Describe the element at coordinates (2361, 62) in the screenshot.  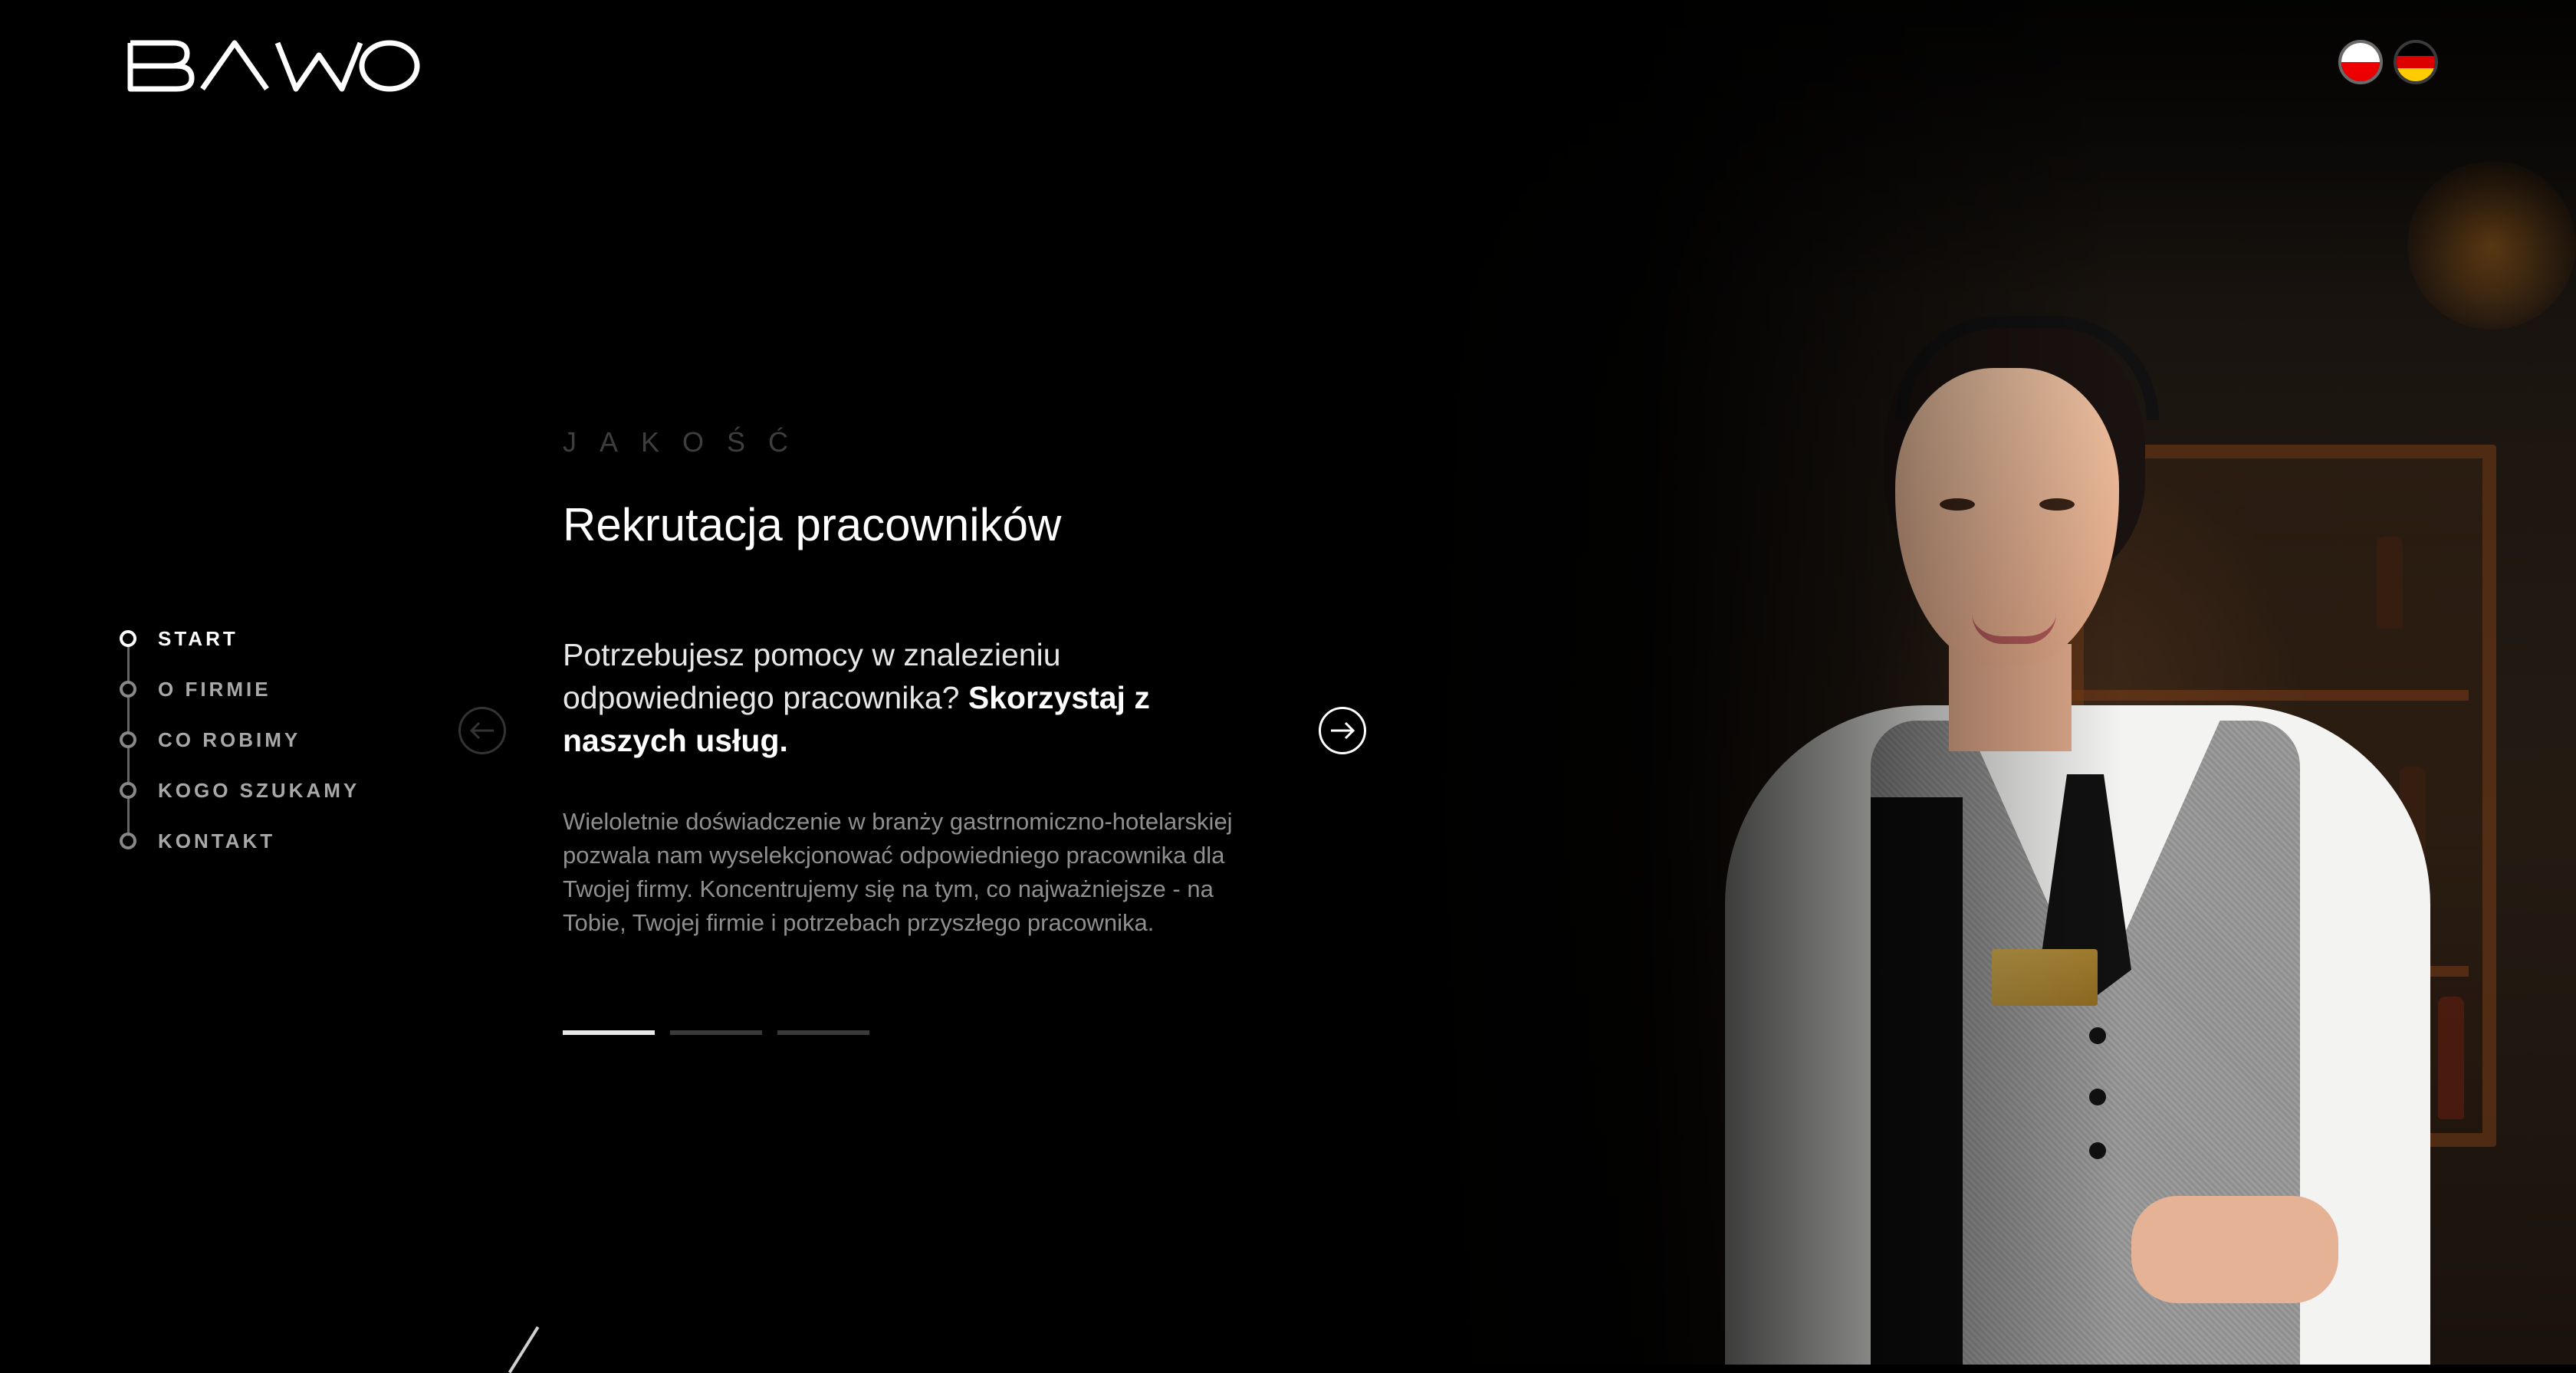
I see `flag-pl-icon` at that location.